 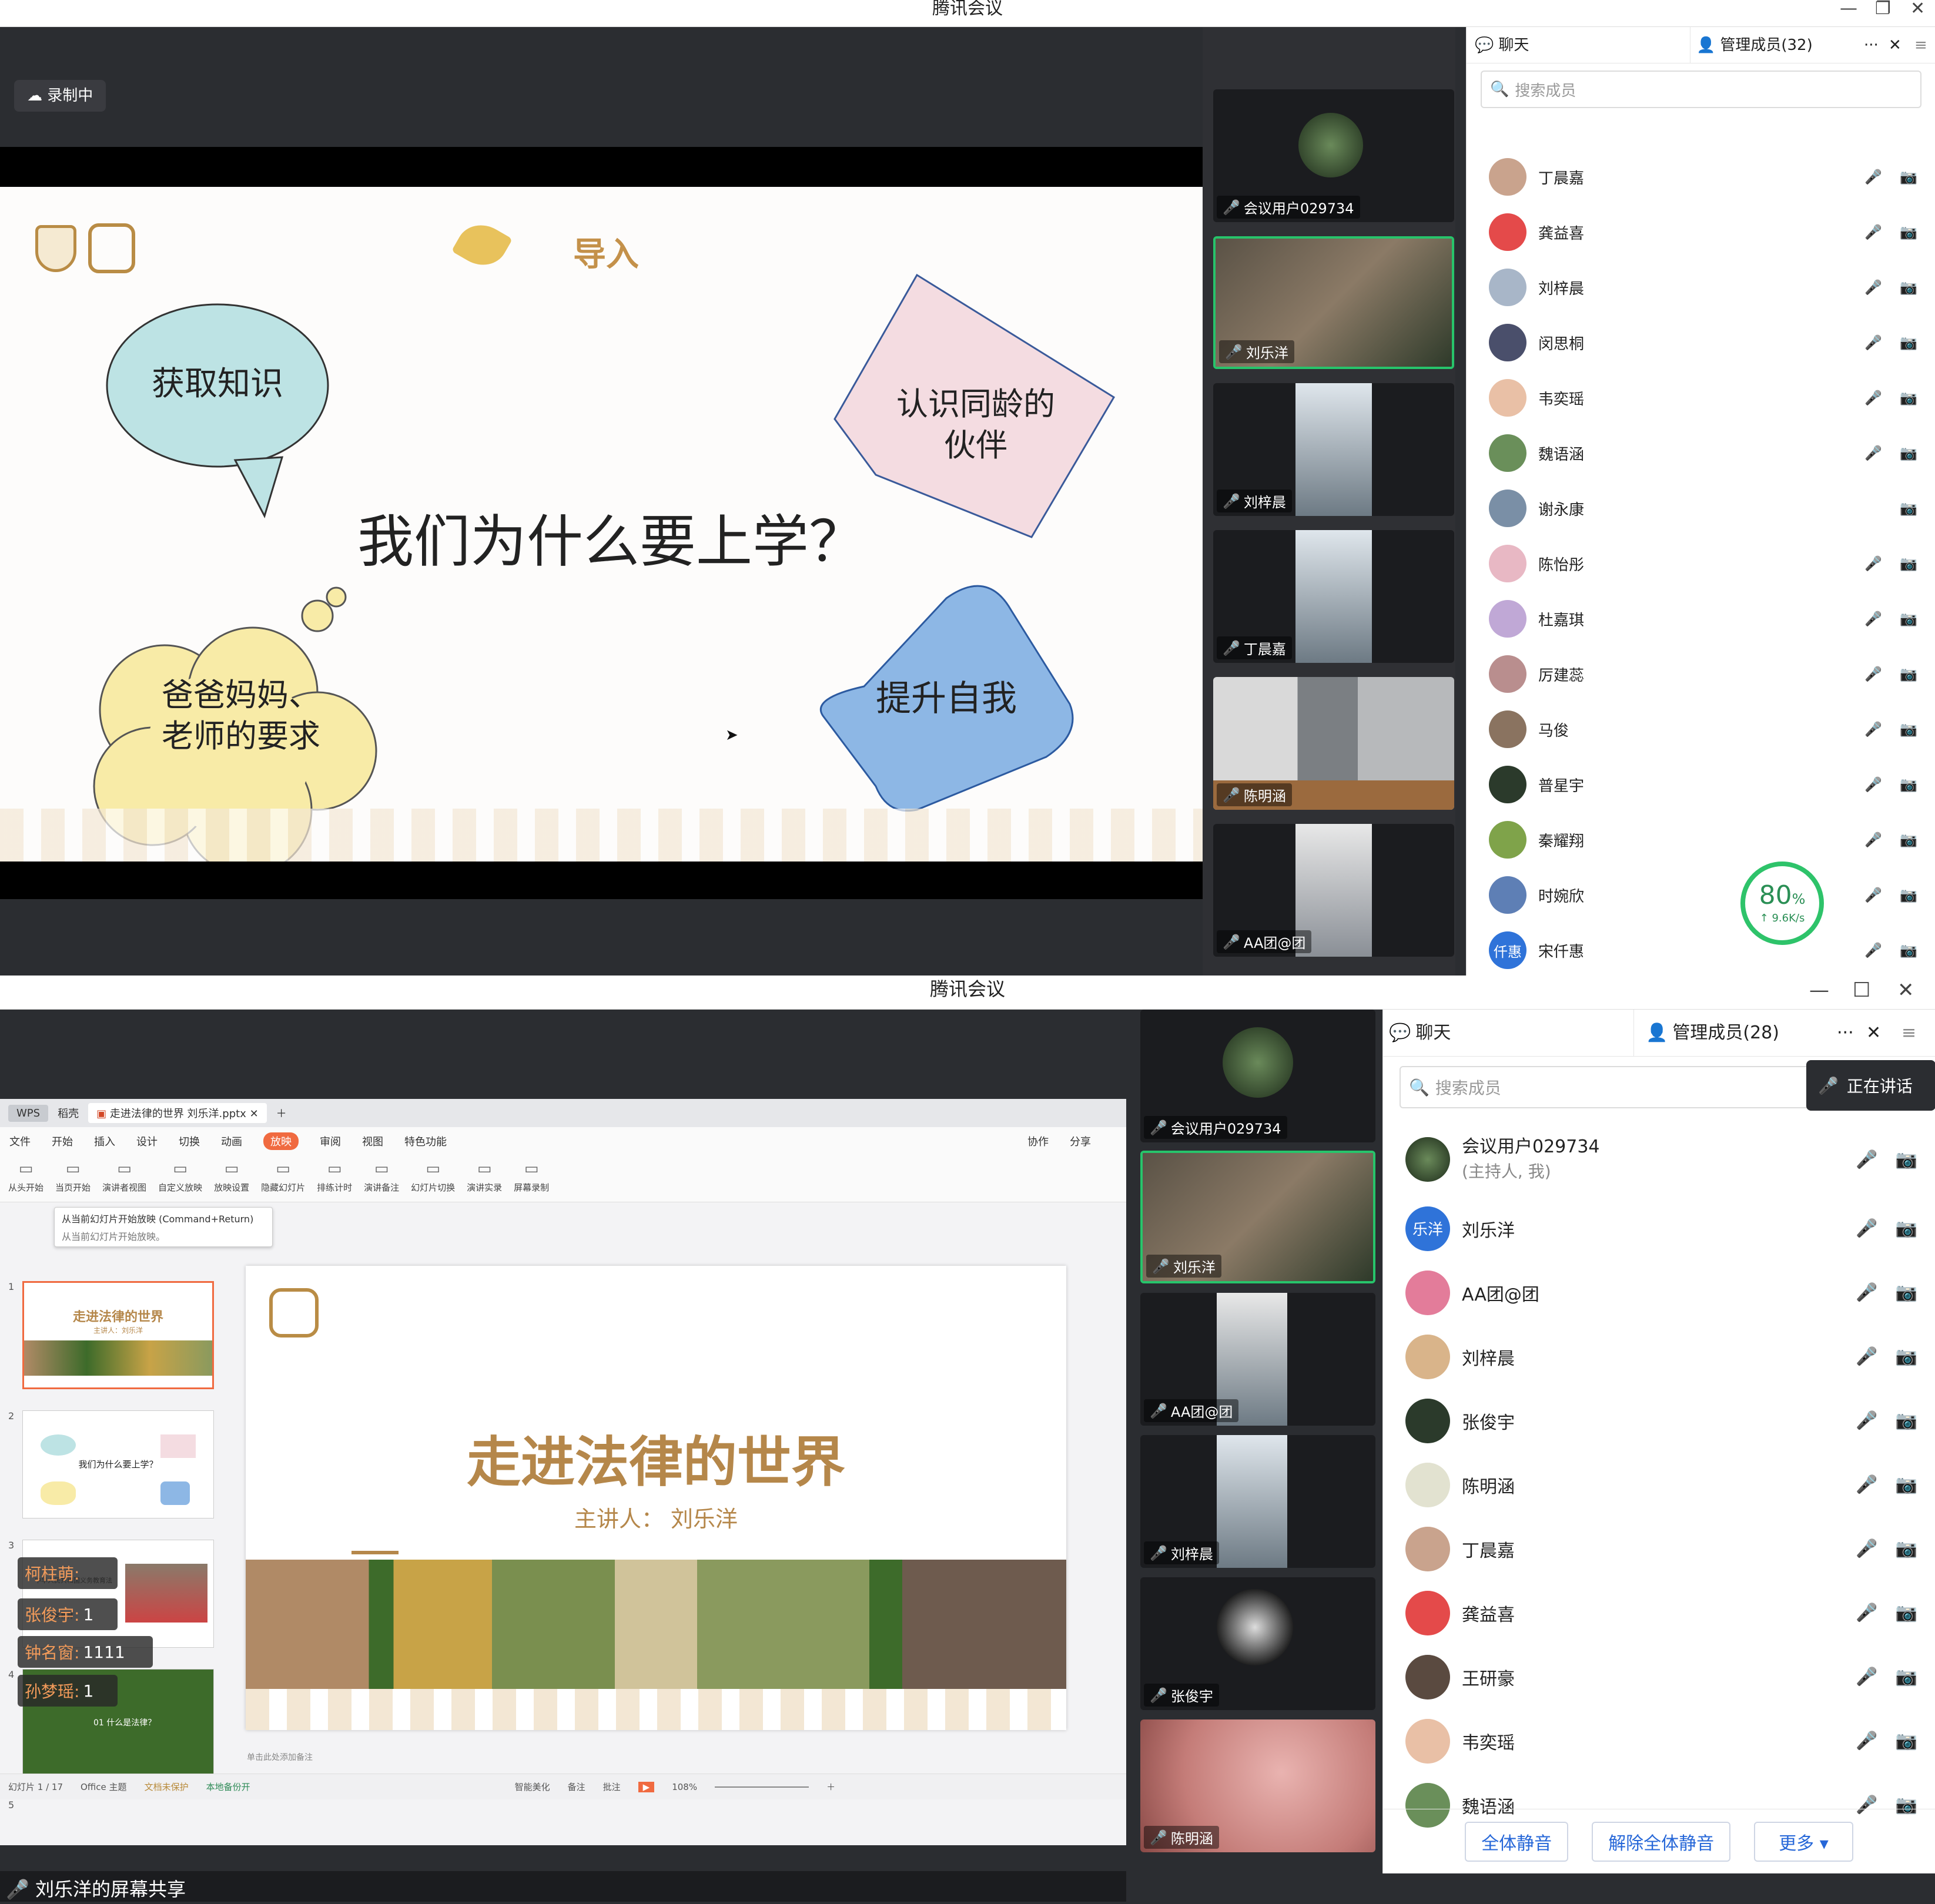 What do you see at coordinates (330, 1141) in the screenshot?
I see `menu-item: 审阅` at bounding box center [330, 1141].